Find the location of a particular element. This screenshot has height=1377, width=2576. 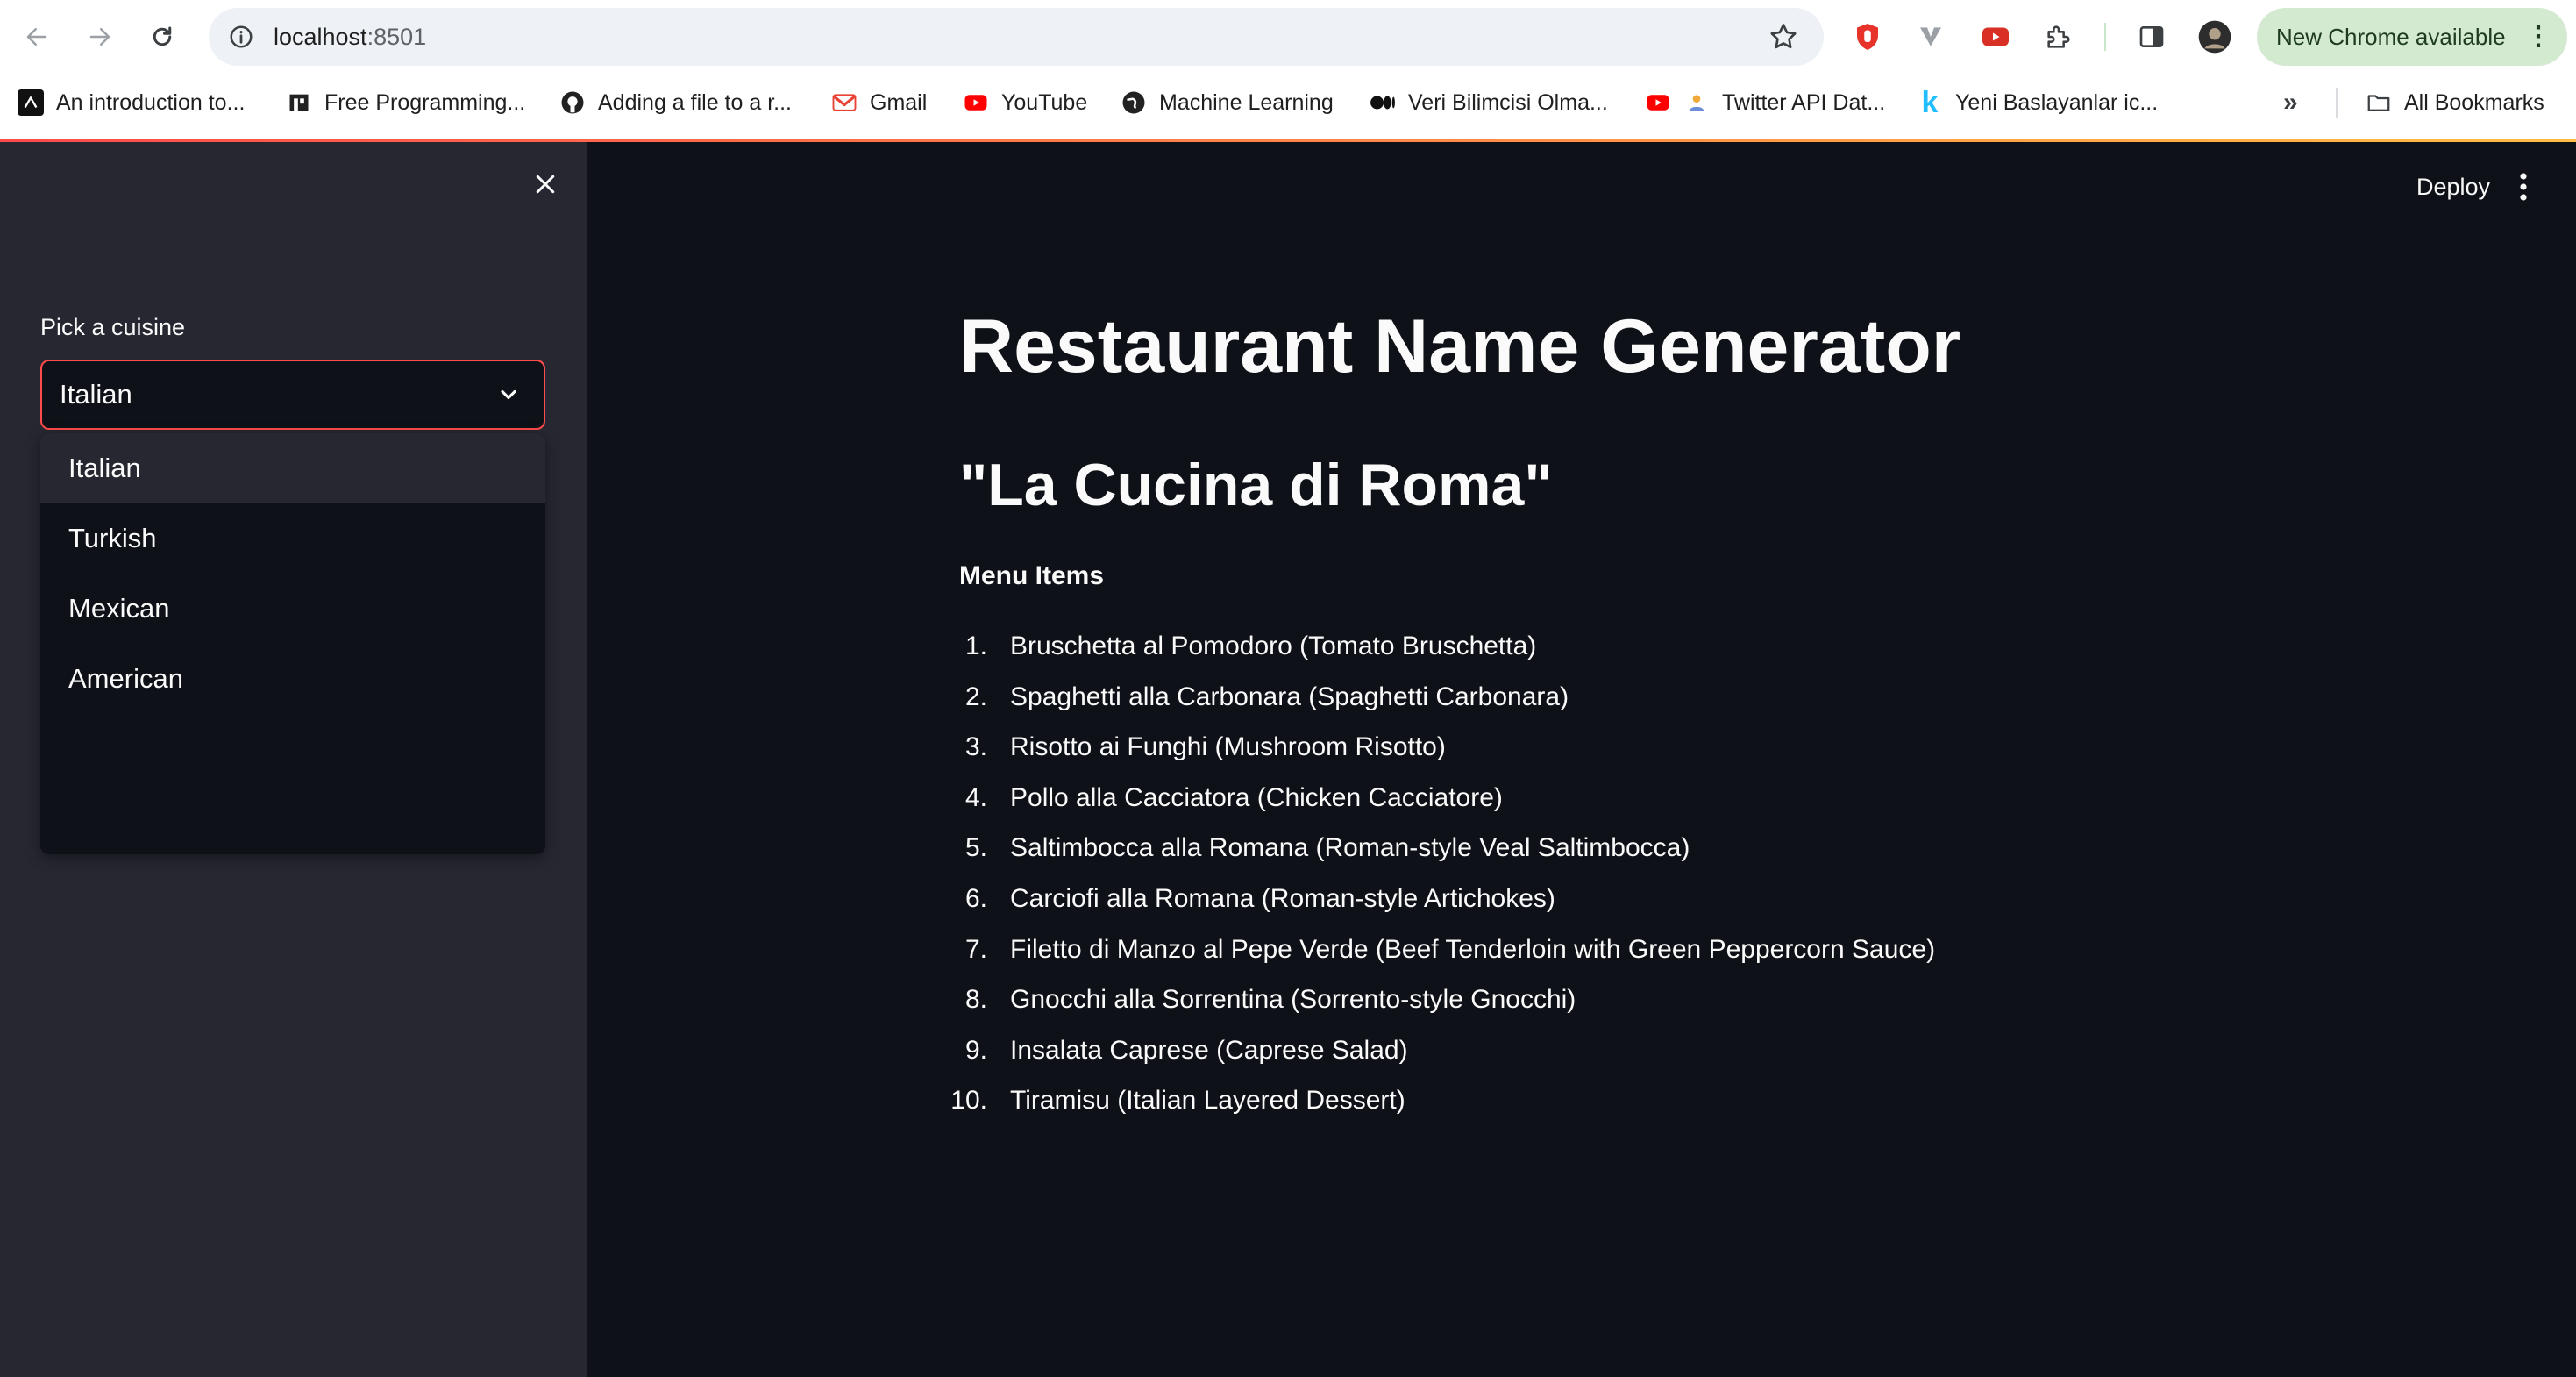

bookmark-item: Gmail is located at coordinates (879, 103).